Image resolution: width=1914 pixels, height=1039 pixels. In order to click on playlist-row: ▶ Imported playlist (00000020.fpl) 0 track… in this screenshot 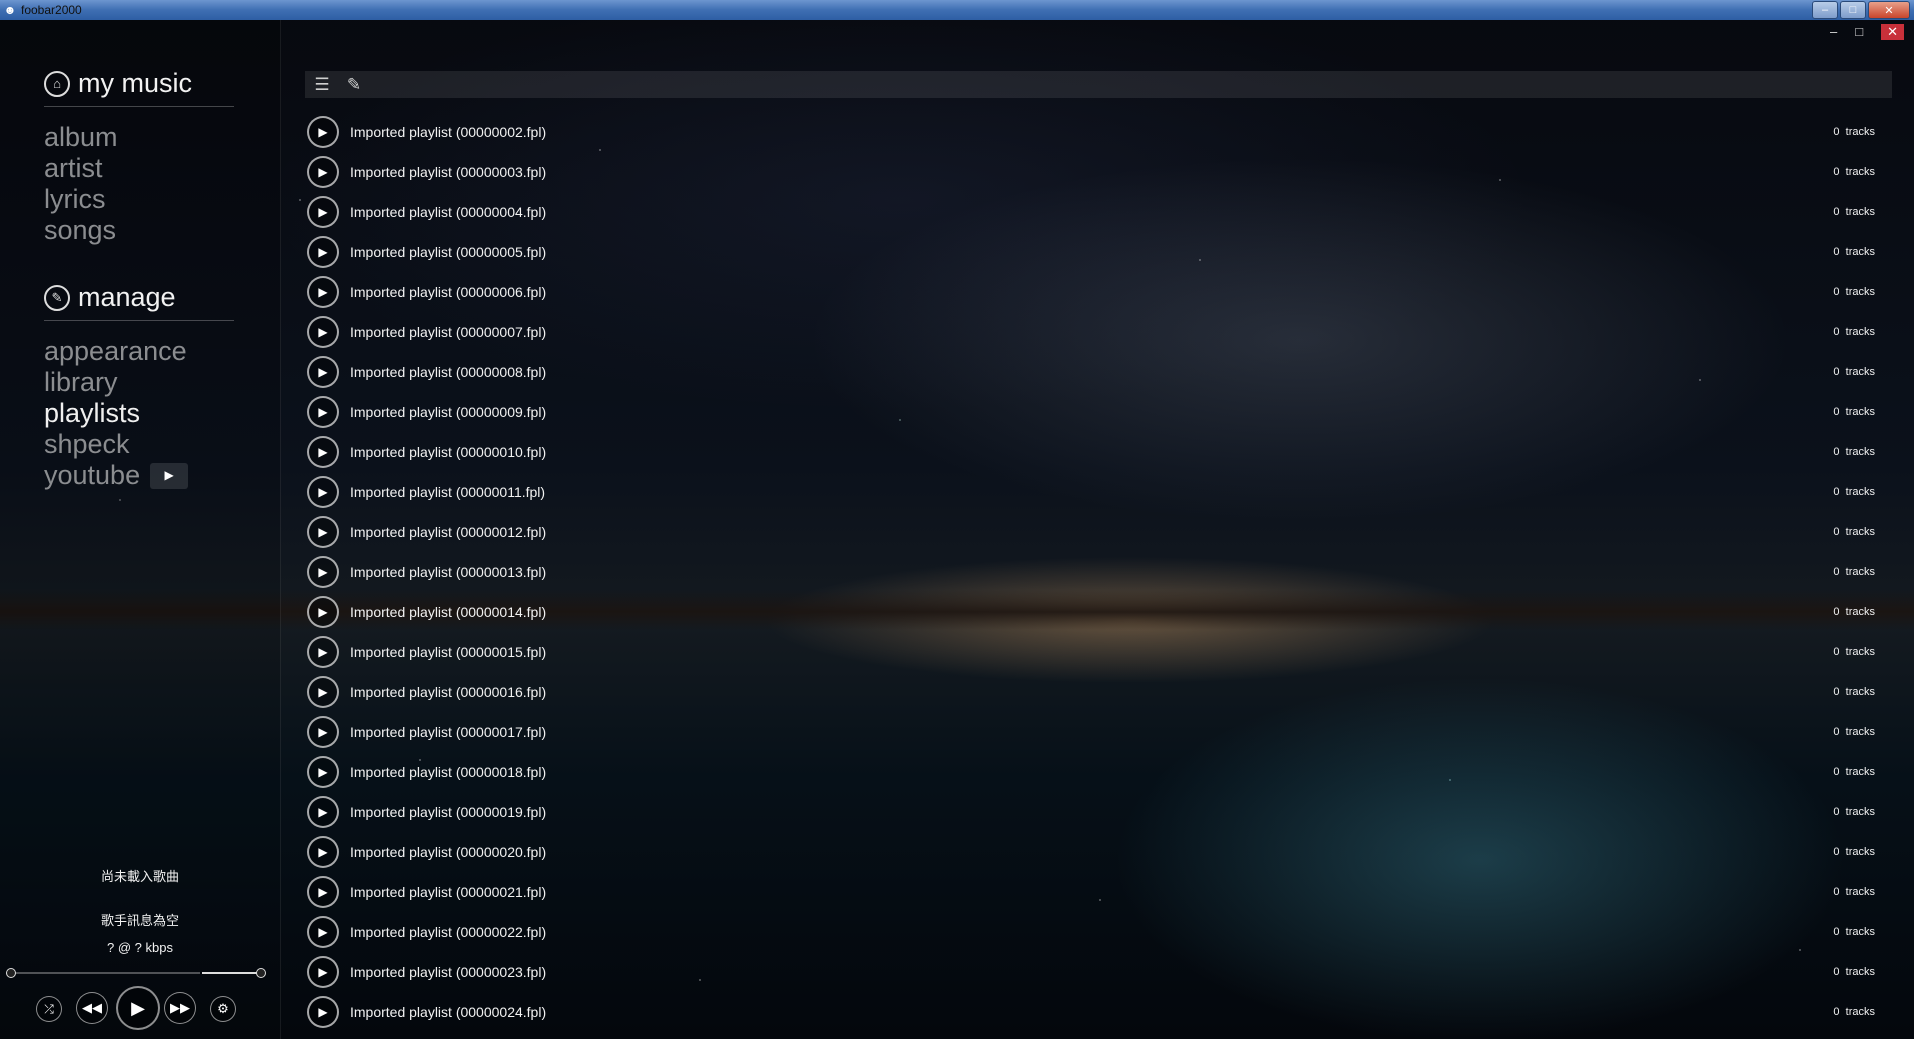, I will do `click(1090, 852)`.